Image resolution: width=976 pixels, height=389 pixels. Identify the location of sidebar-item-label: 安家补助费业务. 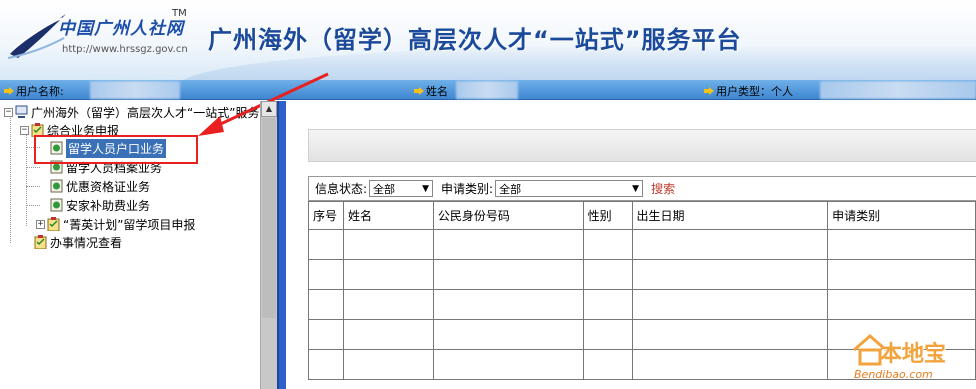
(108, 205).